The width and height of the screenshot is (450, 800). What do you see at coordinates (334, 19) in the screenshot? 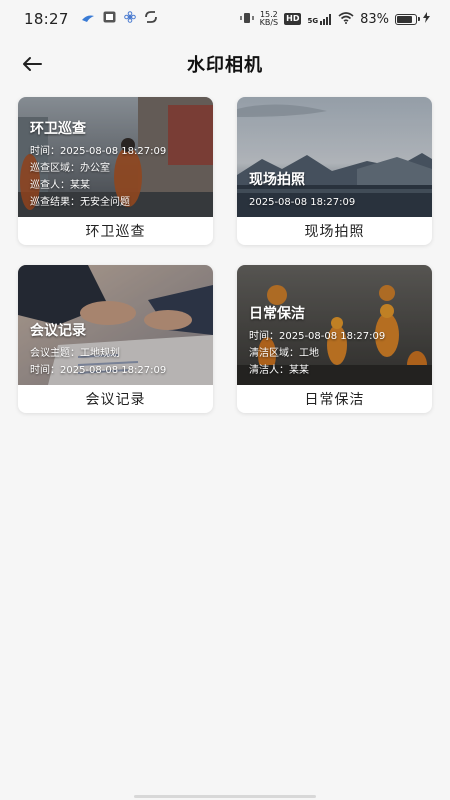
I see `status-right: 15.2 KB/S HD 5G 83%` at bounding box center [334, 19].